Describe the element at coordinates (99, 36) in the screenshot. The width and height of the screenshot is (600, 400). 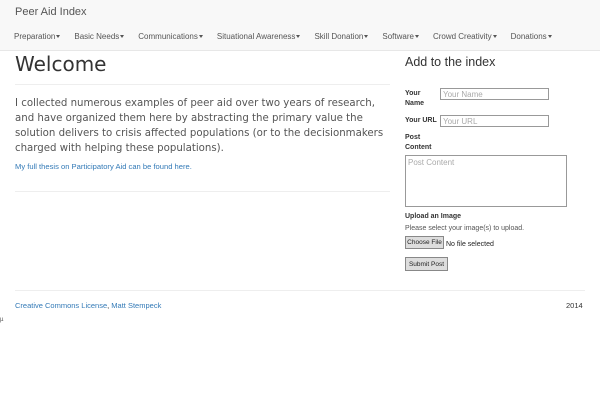
I see `nav-item-basic-needs: Basic Needs` at that location.